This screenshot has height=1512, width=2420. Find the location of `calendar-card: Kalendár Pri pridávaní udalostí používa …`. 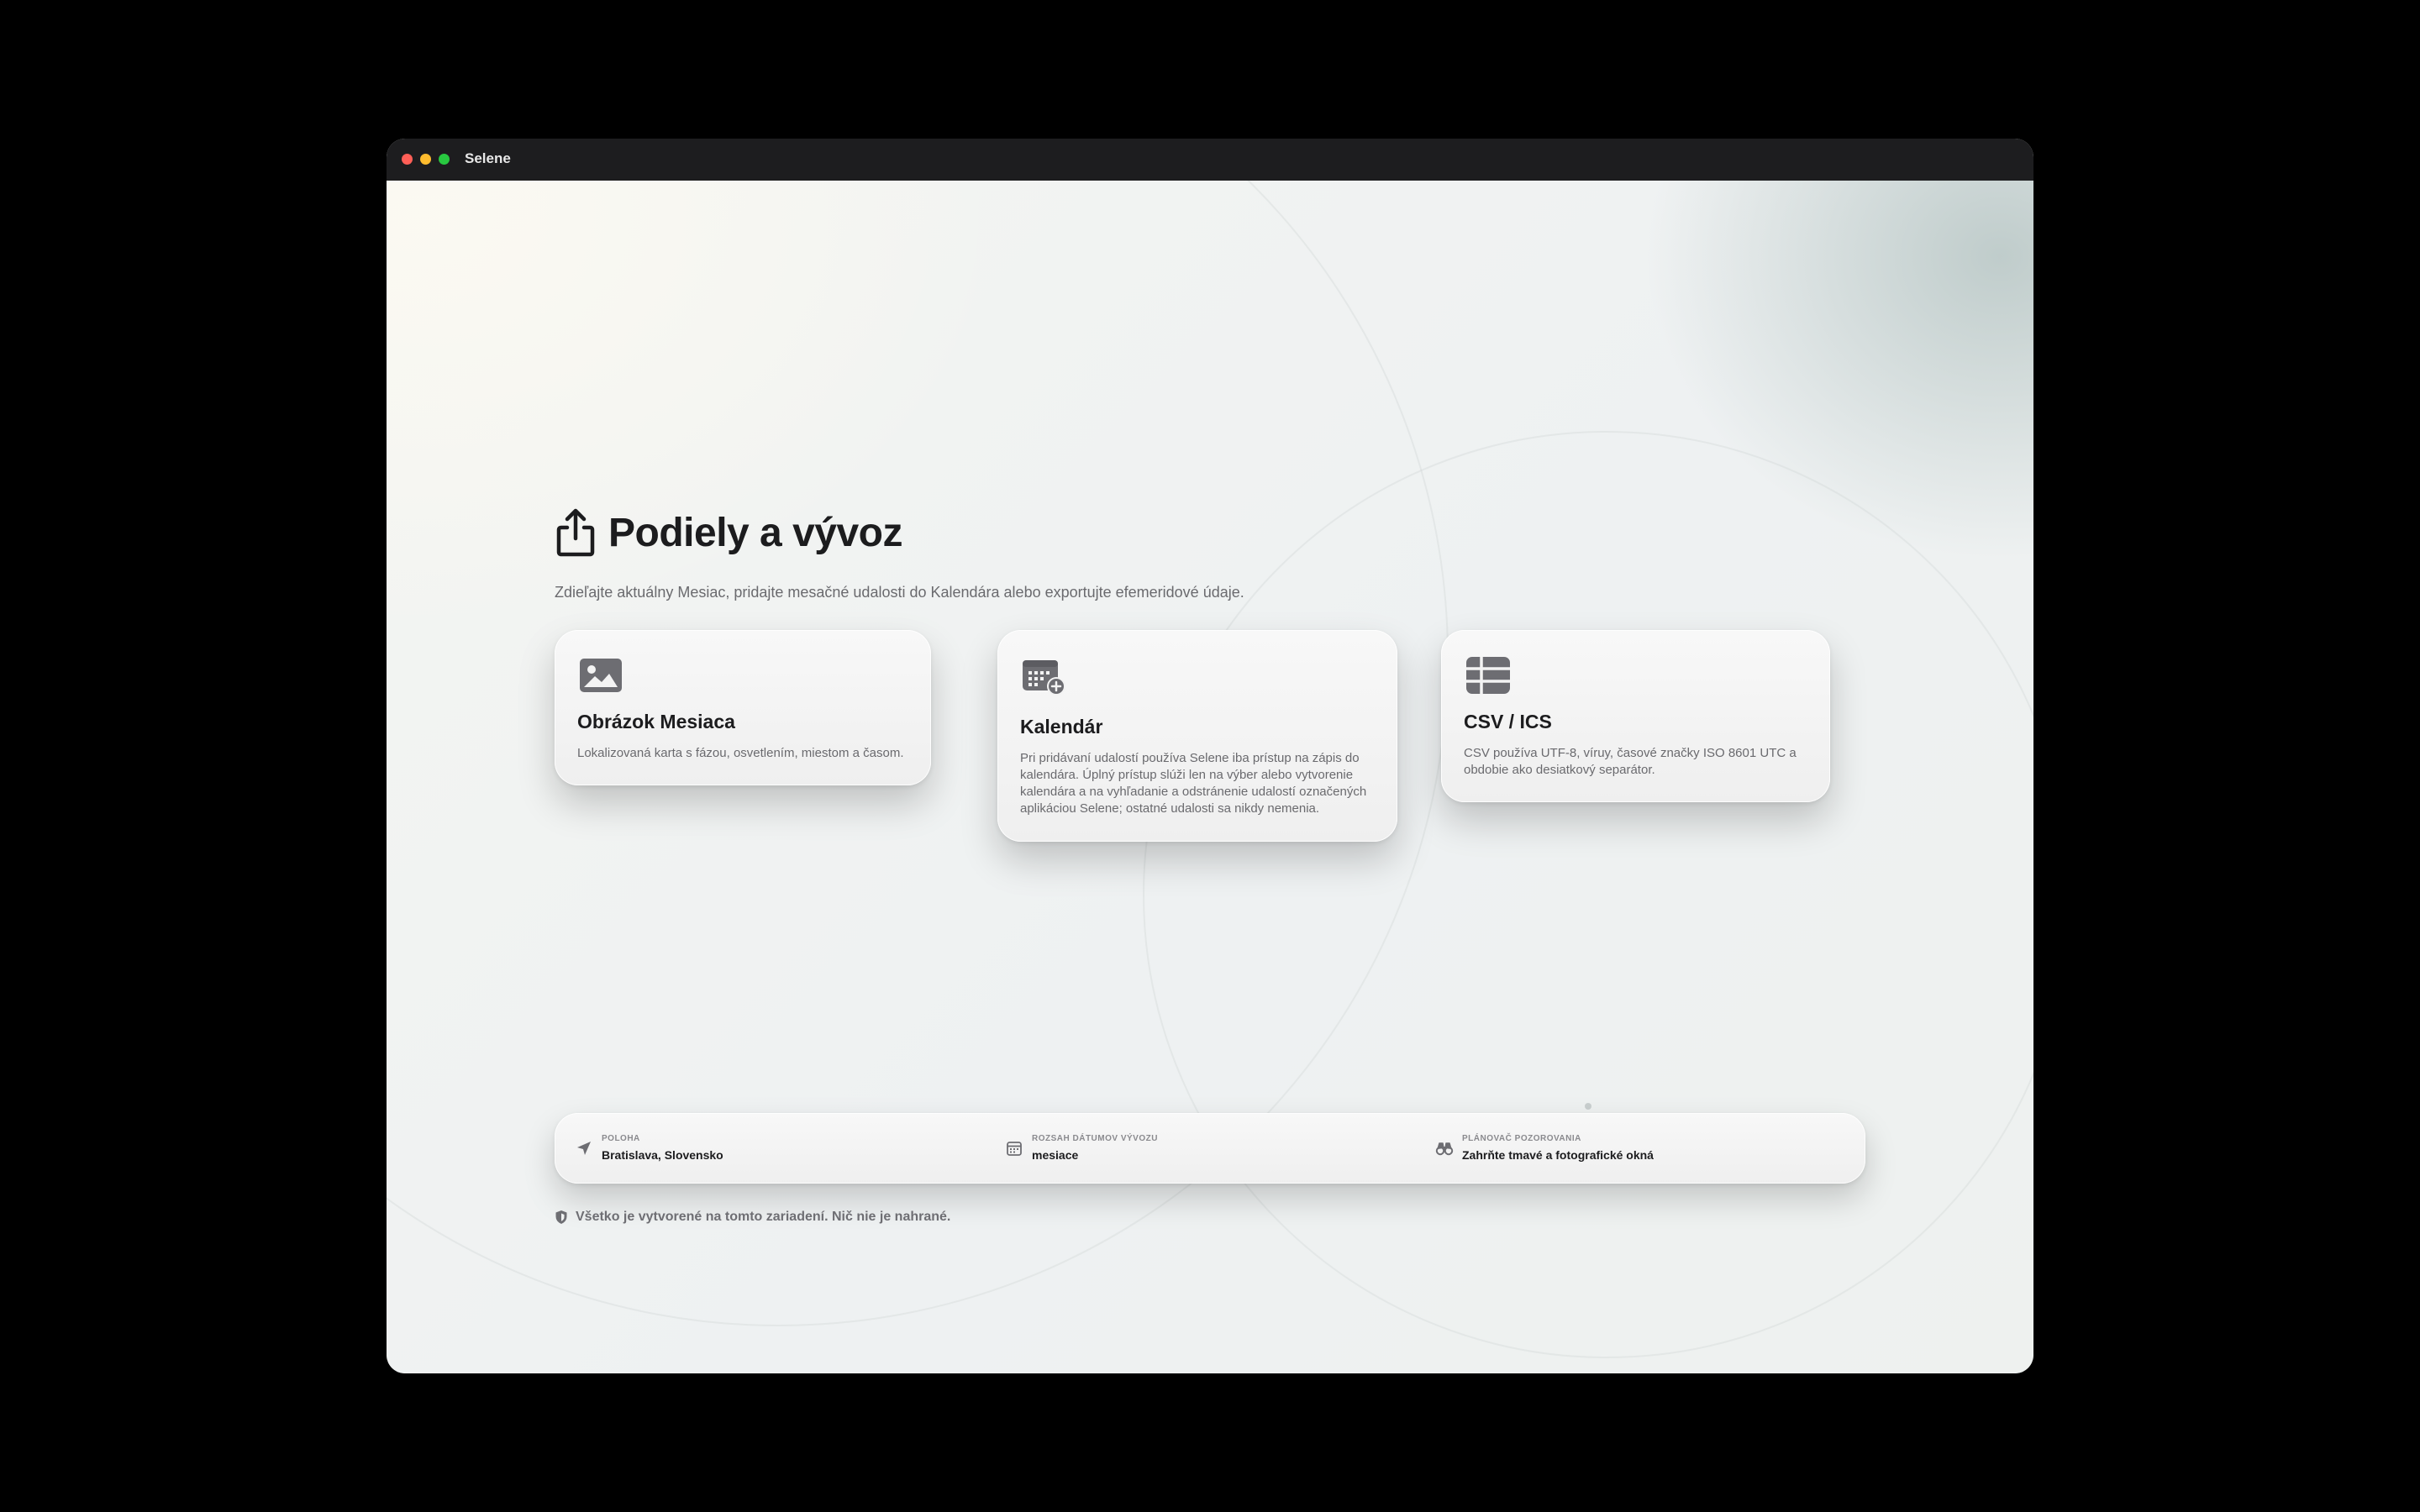

calendar-card: Kalendár Pri pridávaní udalostí používa … is located at coordinates (1197, 736).